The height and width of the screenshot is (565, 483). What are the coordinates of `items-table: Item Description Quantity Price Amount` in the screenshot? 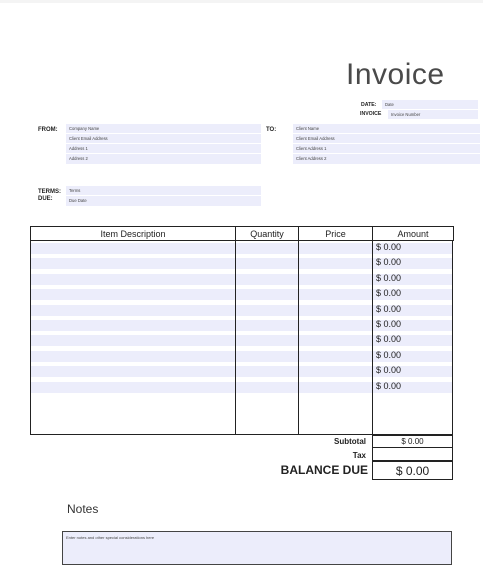 It's located at (242, 233).